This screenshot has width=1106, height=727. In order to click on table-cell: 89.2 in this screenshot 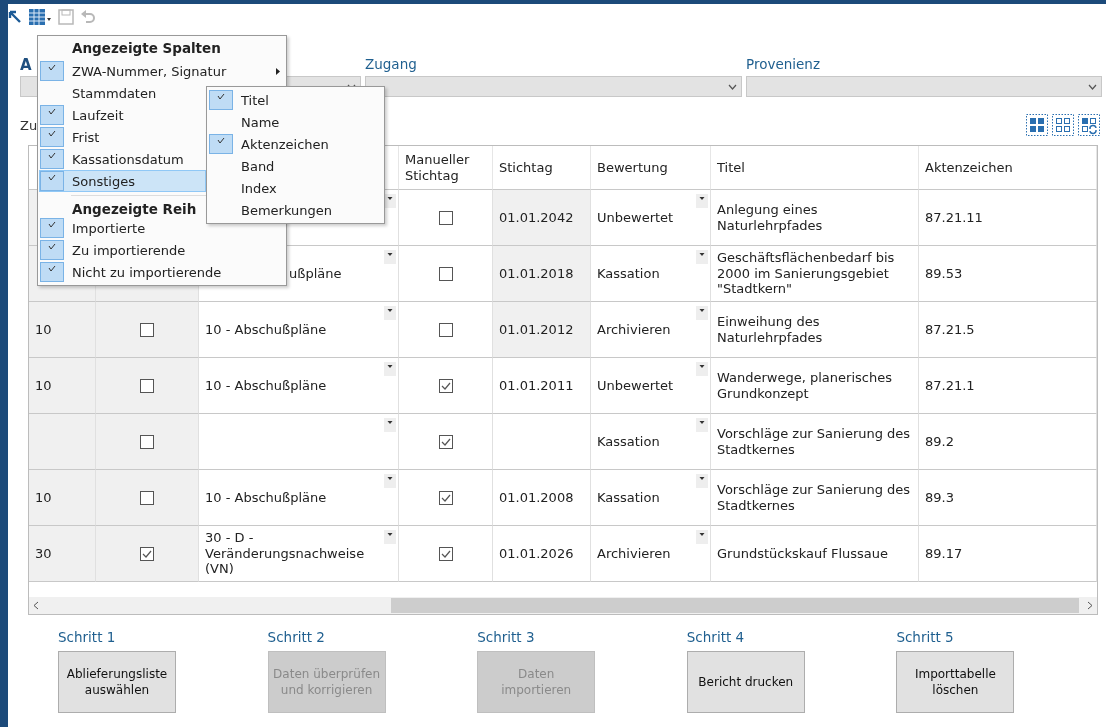, I will do `click(1008, 442)`.